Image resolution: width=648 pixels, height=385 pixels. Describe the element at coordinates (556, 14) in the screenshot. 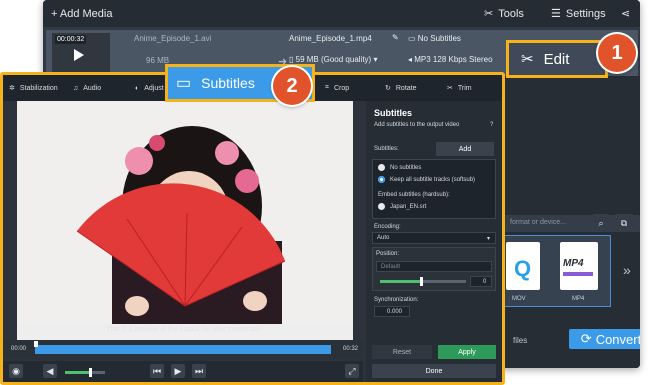

I see `menu-icon: ☰` at that location.